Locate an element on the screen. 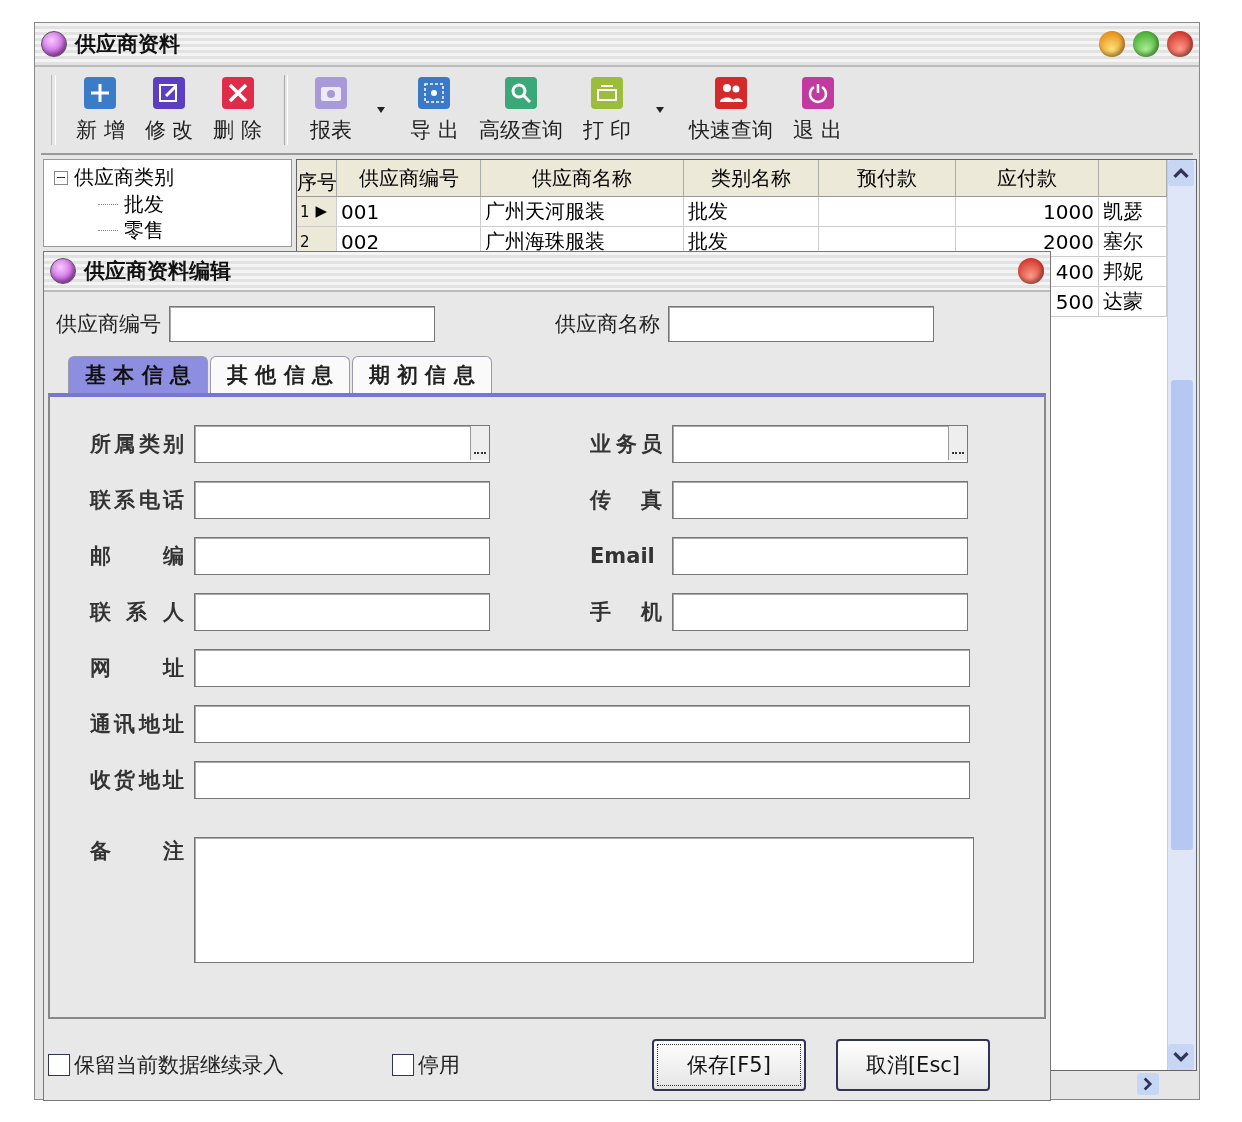  checkbox: 保留当前数据继续录入 is located at coordinates (166, 1065).